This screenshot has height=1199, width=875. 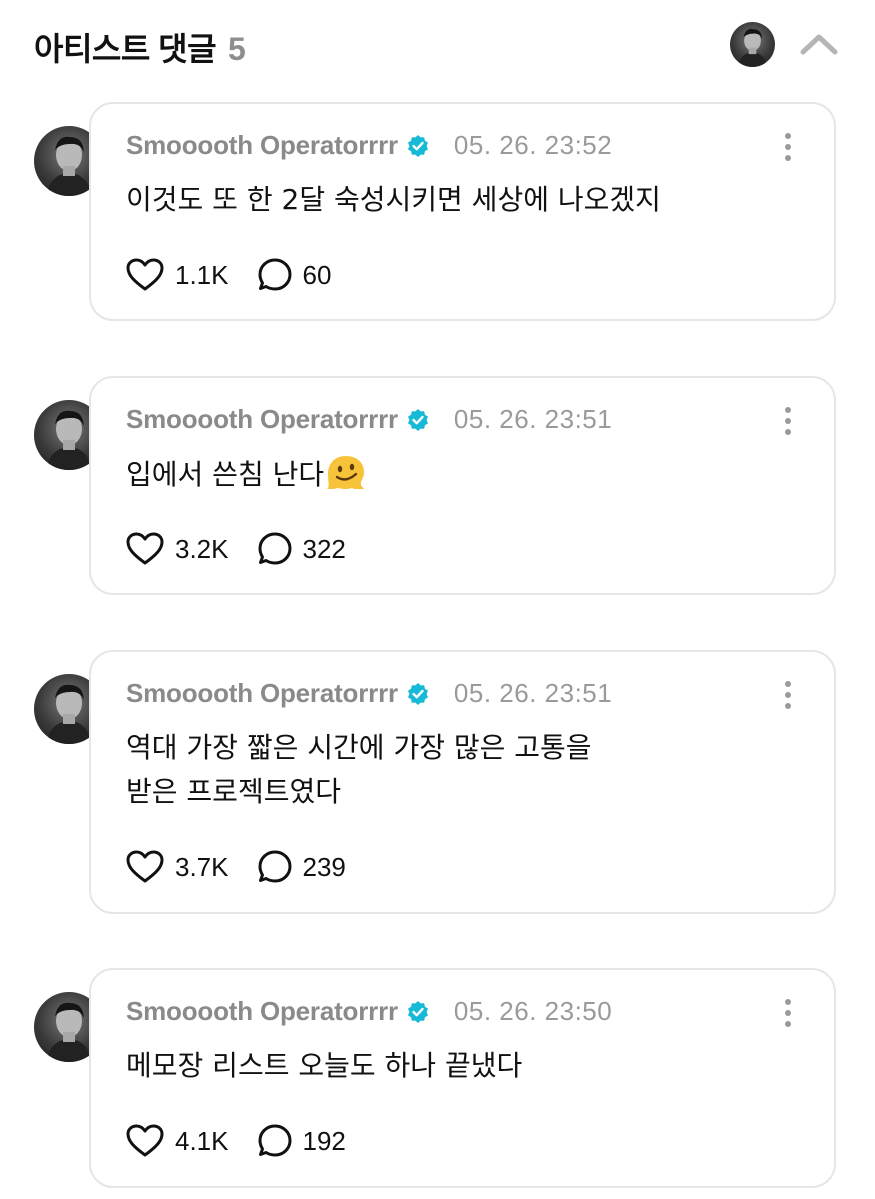 What do you see at coordinates (437, 46) in the screenshot?
I see `comments-header: 아티스트 댓글 5` at bounding box center [437, 46].